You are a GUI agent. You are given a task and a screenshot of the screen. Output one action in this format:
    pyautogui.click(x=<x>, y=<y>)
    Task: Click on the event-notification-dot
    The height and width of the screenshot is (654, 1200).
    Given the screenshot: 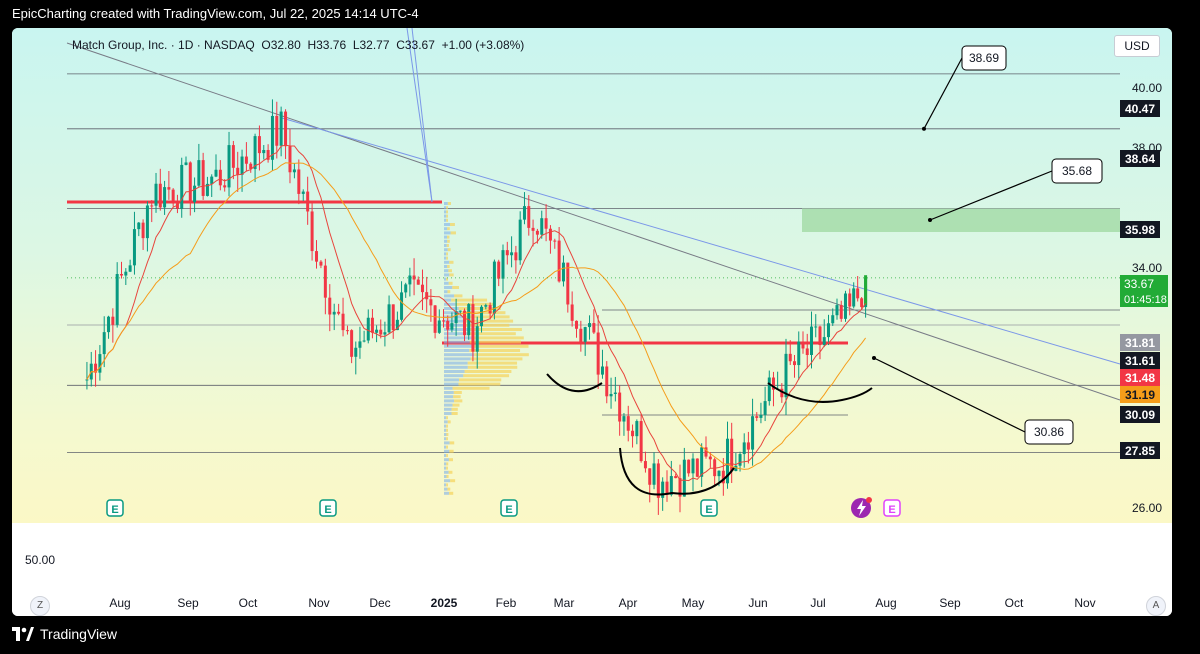 What is the action you would take?
    pyautogui.click(x=869, y=500)
    